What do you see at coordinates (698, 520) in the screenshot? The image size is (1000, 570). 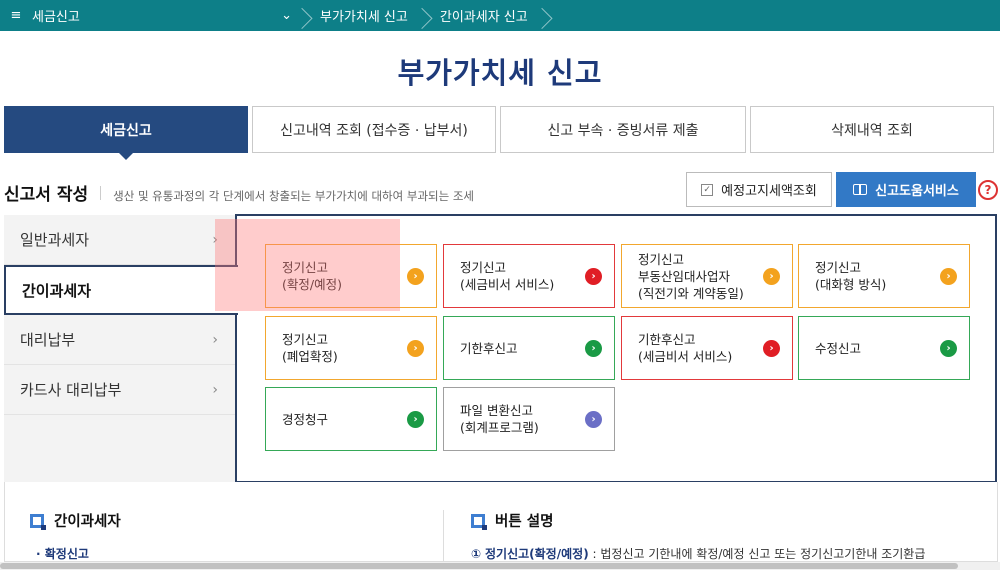 I see `info-title: 버튼 설명` at bounding box center [698, 520].